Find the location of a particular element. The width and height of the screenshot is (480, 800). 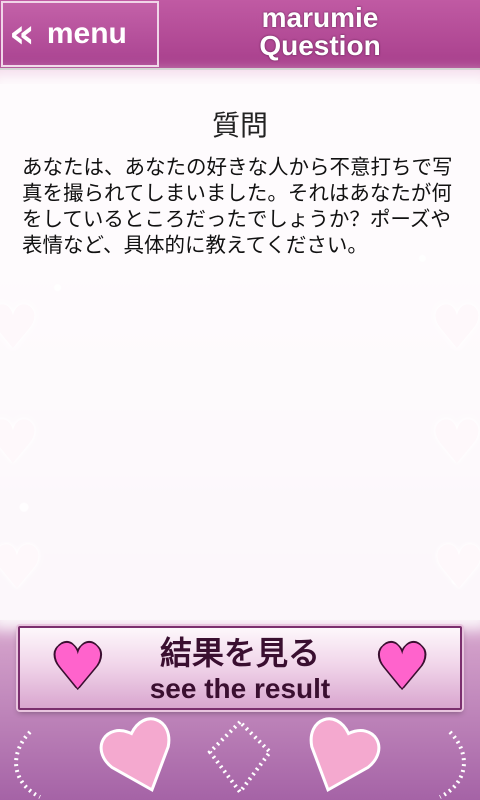

see-result-label-en: see the result is located at coordinates (240, 688).